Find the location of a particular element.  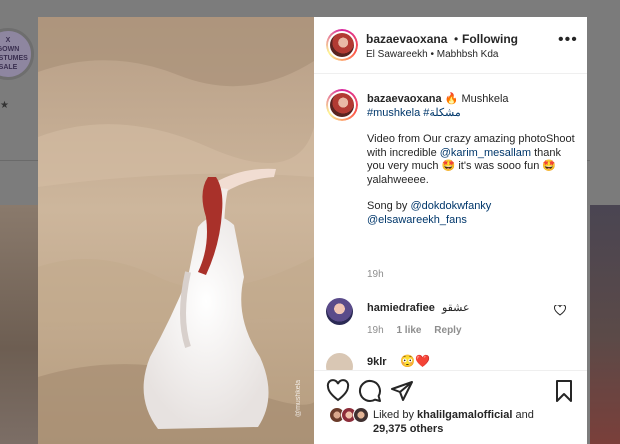

like-heart-icon is located at coordinates (338, 391).